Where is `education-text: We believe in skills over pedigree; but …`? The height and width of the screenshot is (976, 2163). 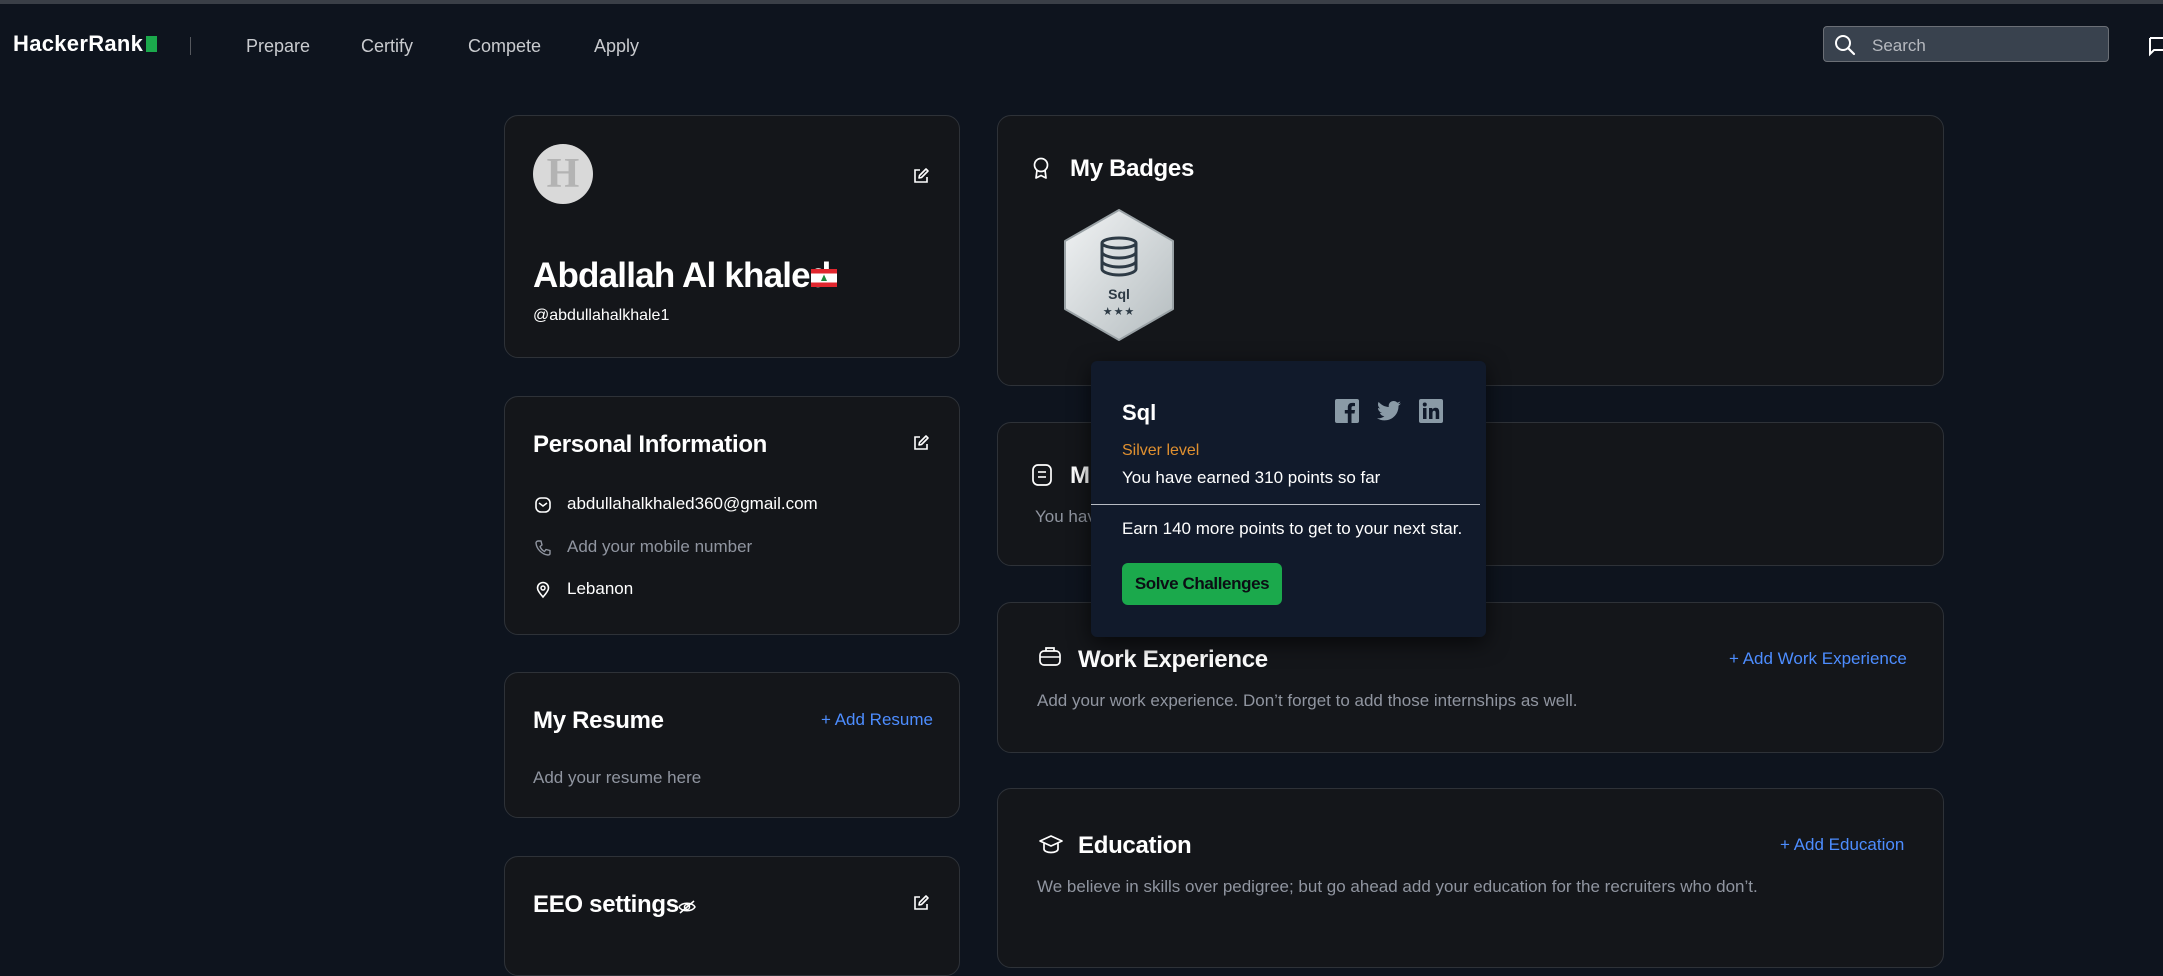
education-text: We believe in skills over pedigree; but … is located at coordinates (1397, 886).